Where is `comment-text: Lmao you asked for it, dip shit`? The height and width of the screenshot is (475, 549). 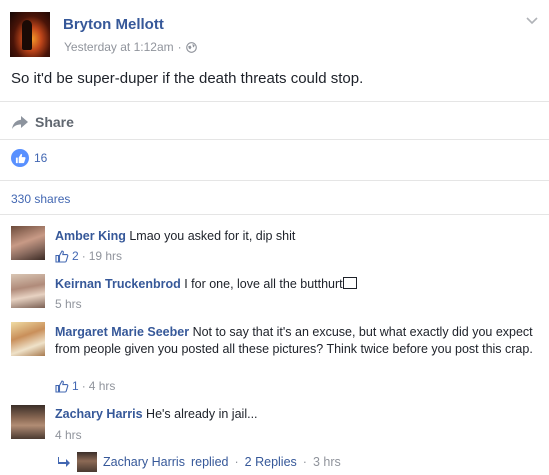 comment-text: Lmao you asked for it, dip shit is located at coordinates (212, 236).